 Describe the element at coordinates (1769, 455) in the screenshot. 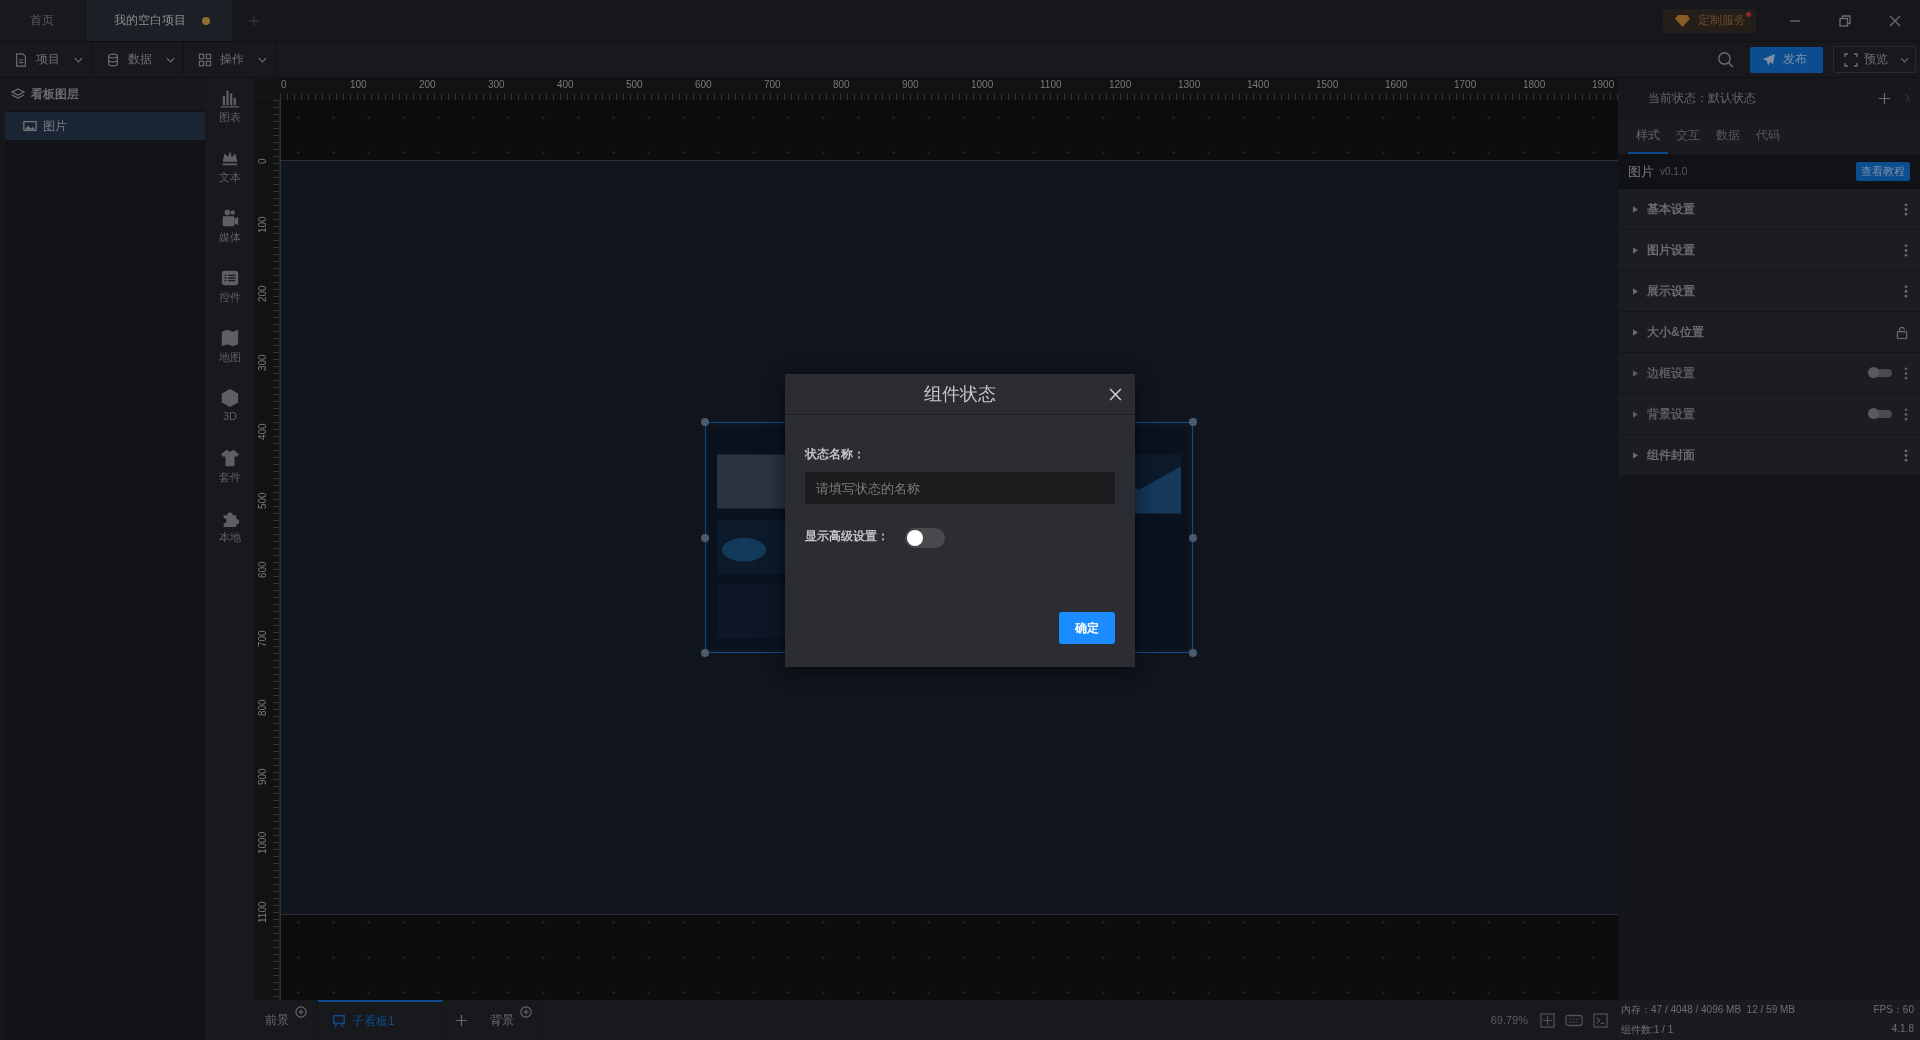

I see `settings-section: 组件封面` at that location.